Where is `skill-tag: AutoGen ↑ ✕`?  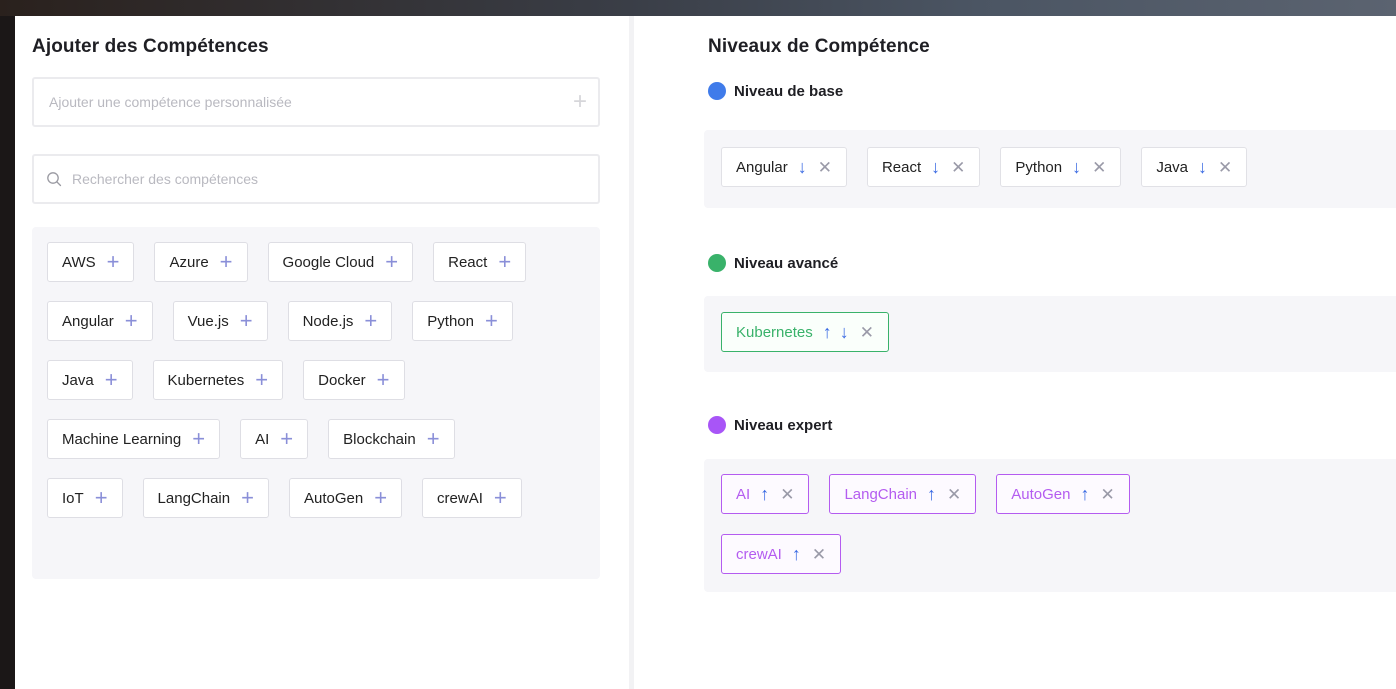
skill-tag: AutoGen ↑ ✕ is located at coordinates (1063, 494).